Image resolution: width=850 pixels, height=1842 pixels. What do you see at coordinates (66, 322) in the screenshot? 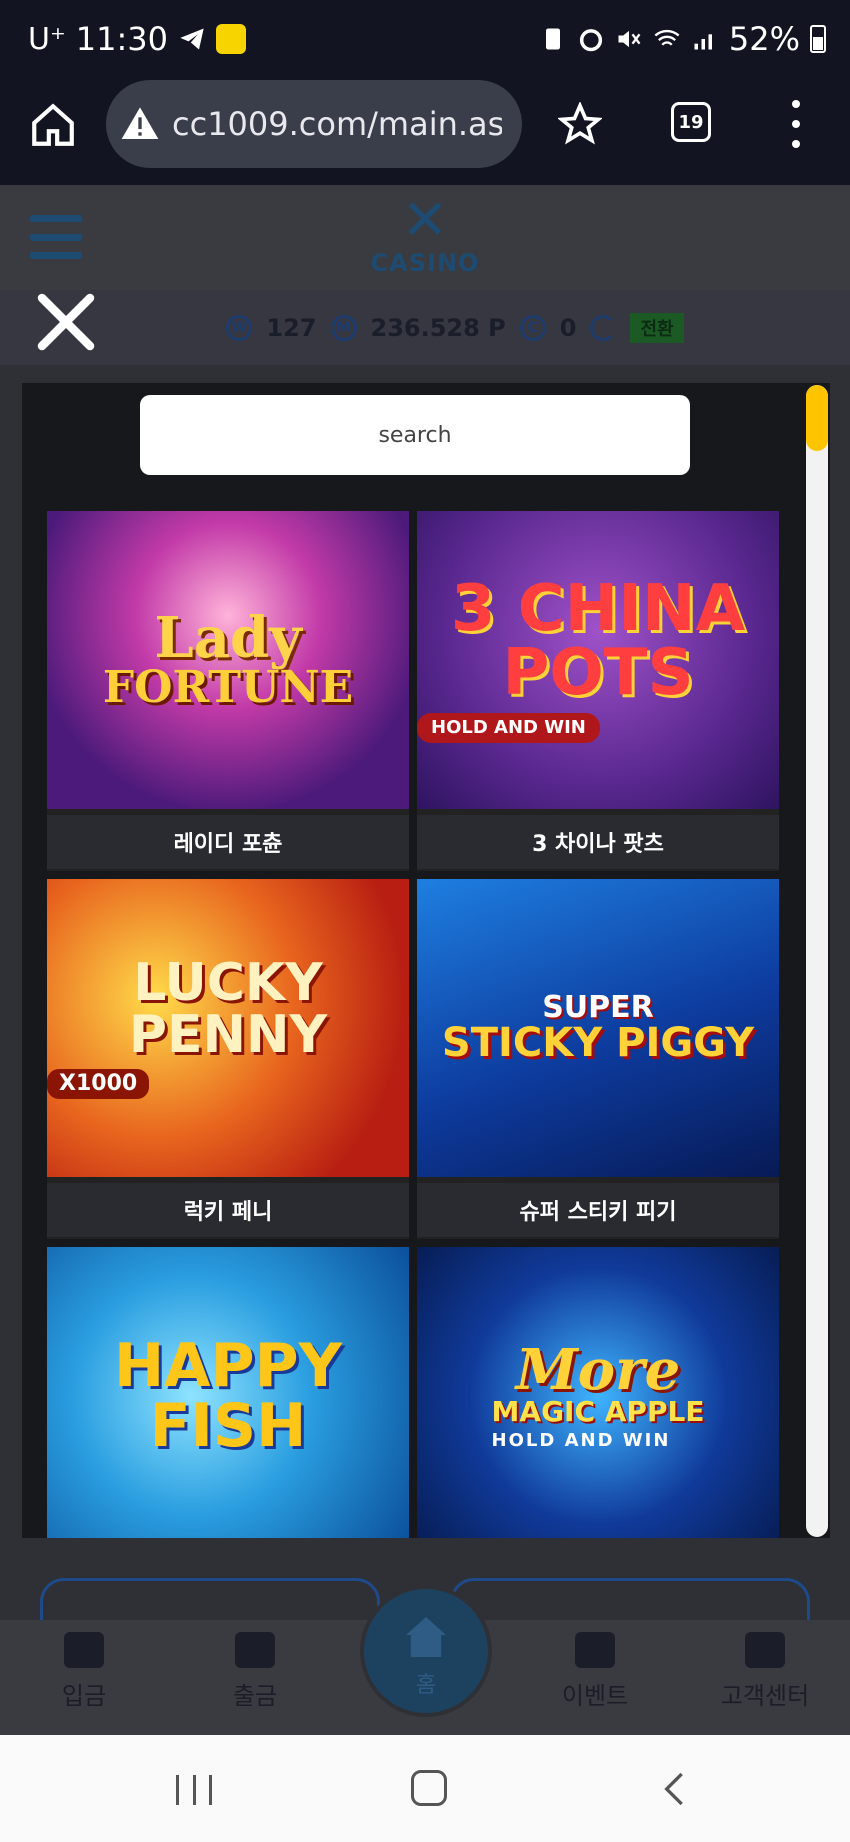
I see `close-icon` at bounding box center [66, 322].